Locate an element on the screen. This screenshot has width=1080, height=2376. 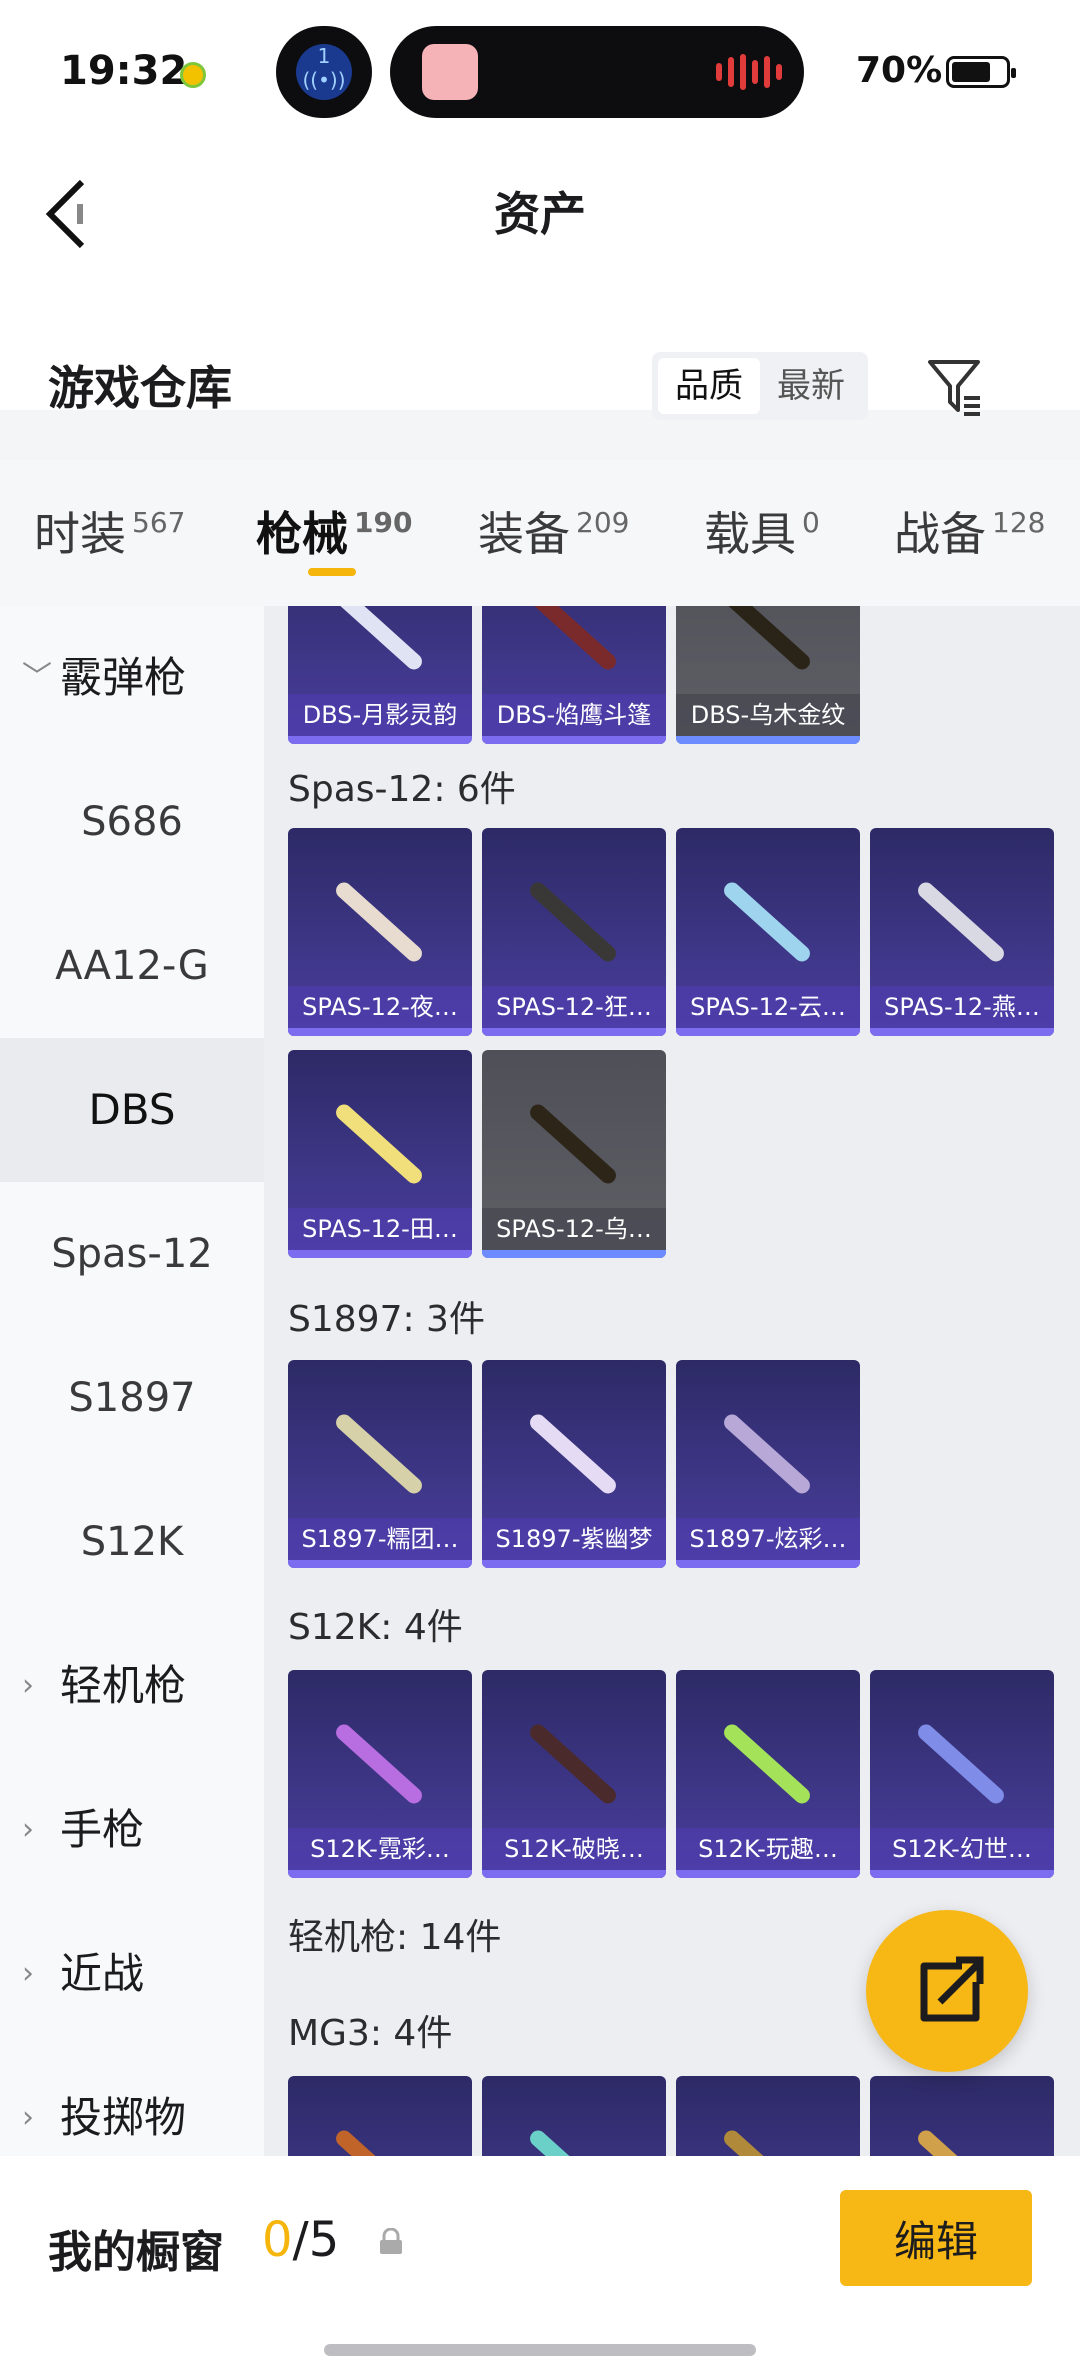
tab-weapons: 枪械 190 is located at coordinates (334, 531).